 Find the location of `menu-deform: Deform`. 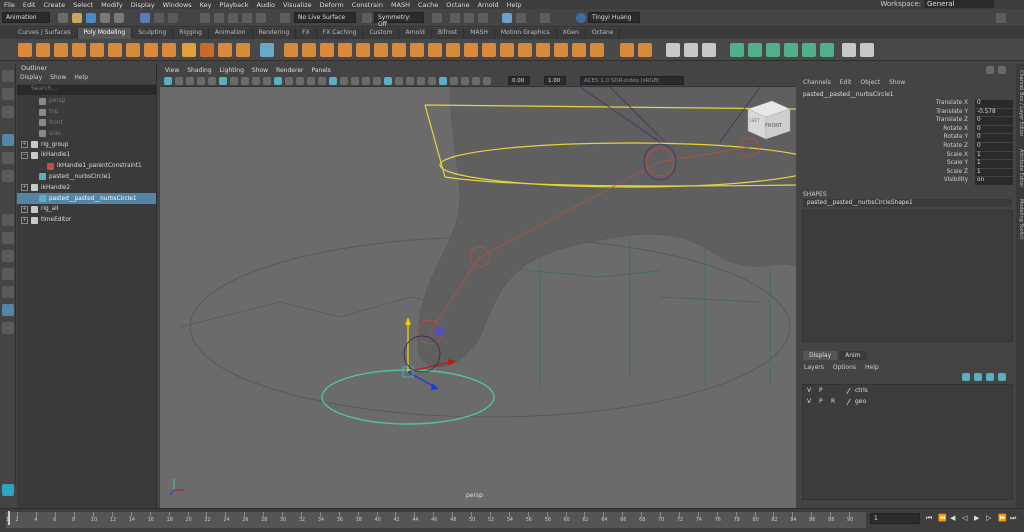

menu-deform: Deform is located at coordinates (332, 5).